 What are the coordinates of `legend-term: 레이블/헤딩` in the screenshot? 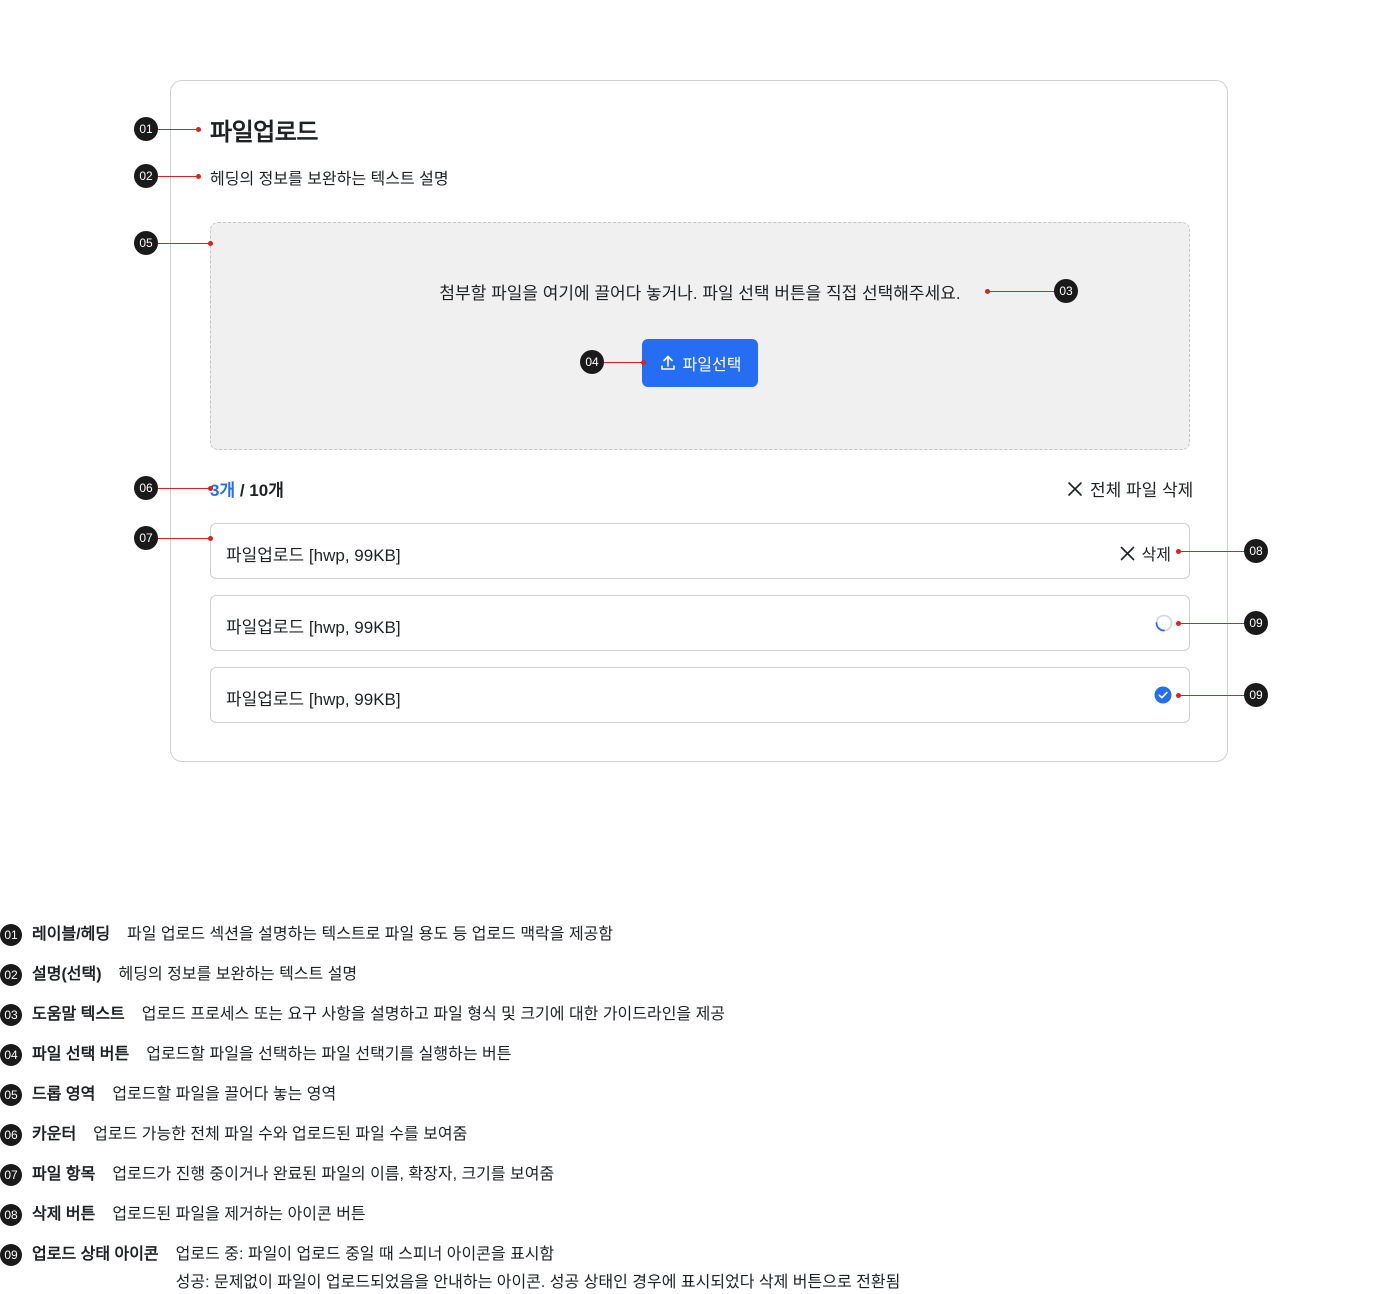 It's located at (71, 934).